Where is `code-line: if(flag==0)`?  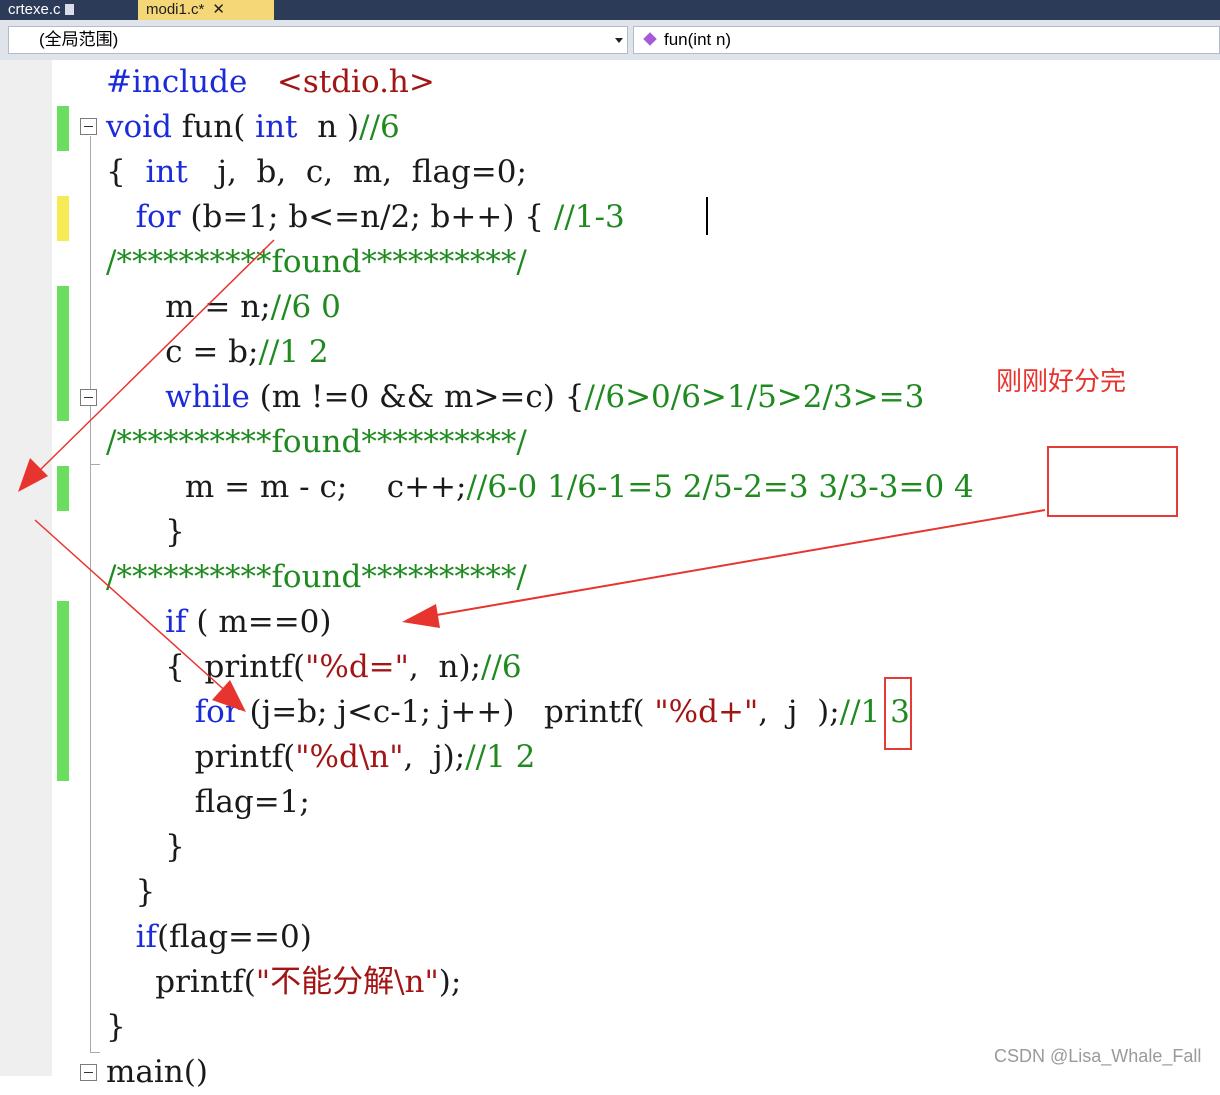
code-line: if(flag==0) is located at coordinates (209, 937).